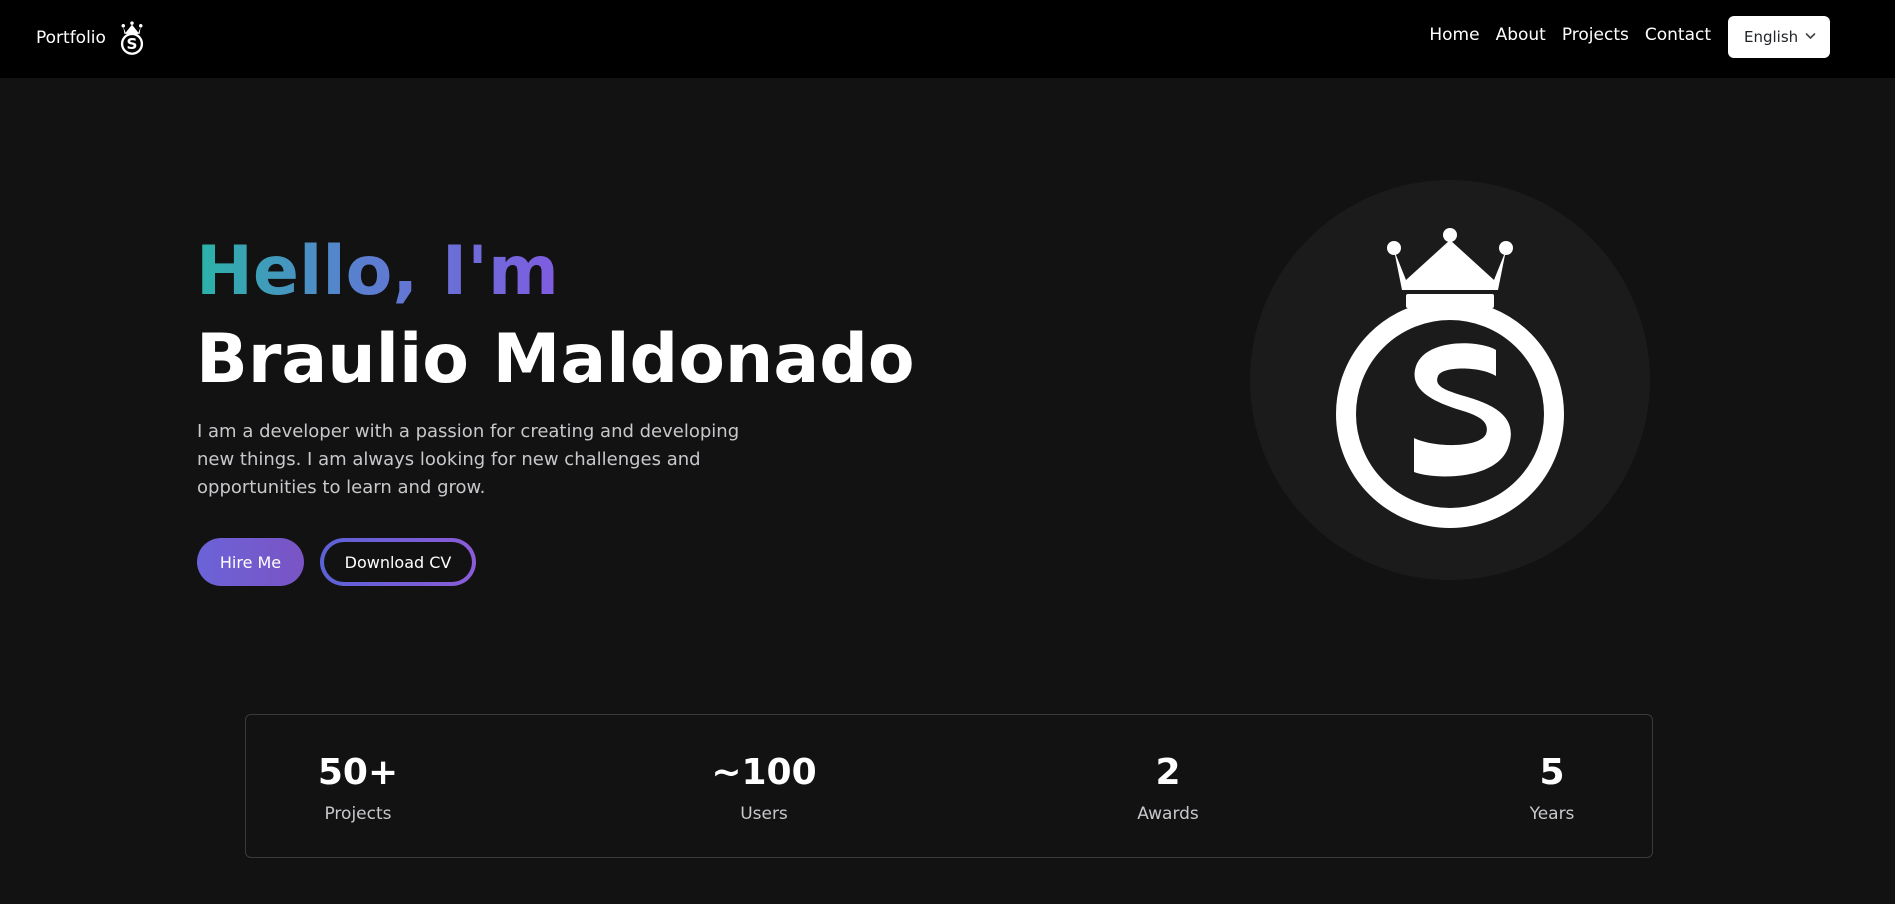  I want to click on hire-me-label: Hire Me, so click(250, 562).